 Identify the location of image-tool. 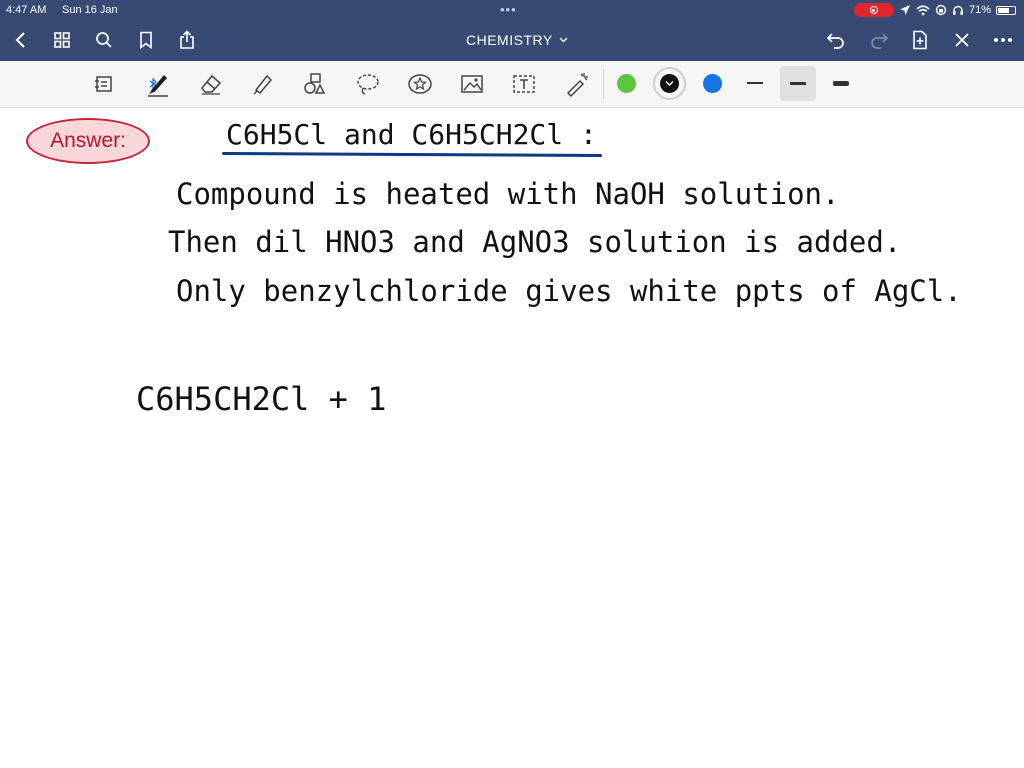
(472, 84).